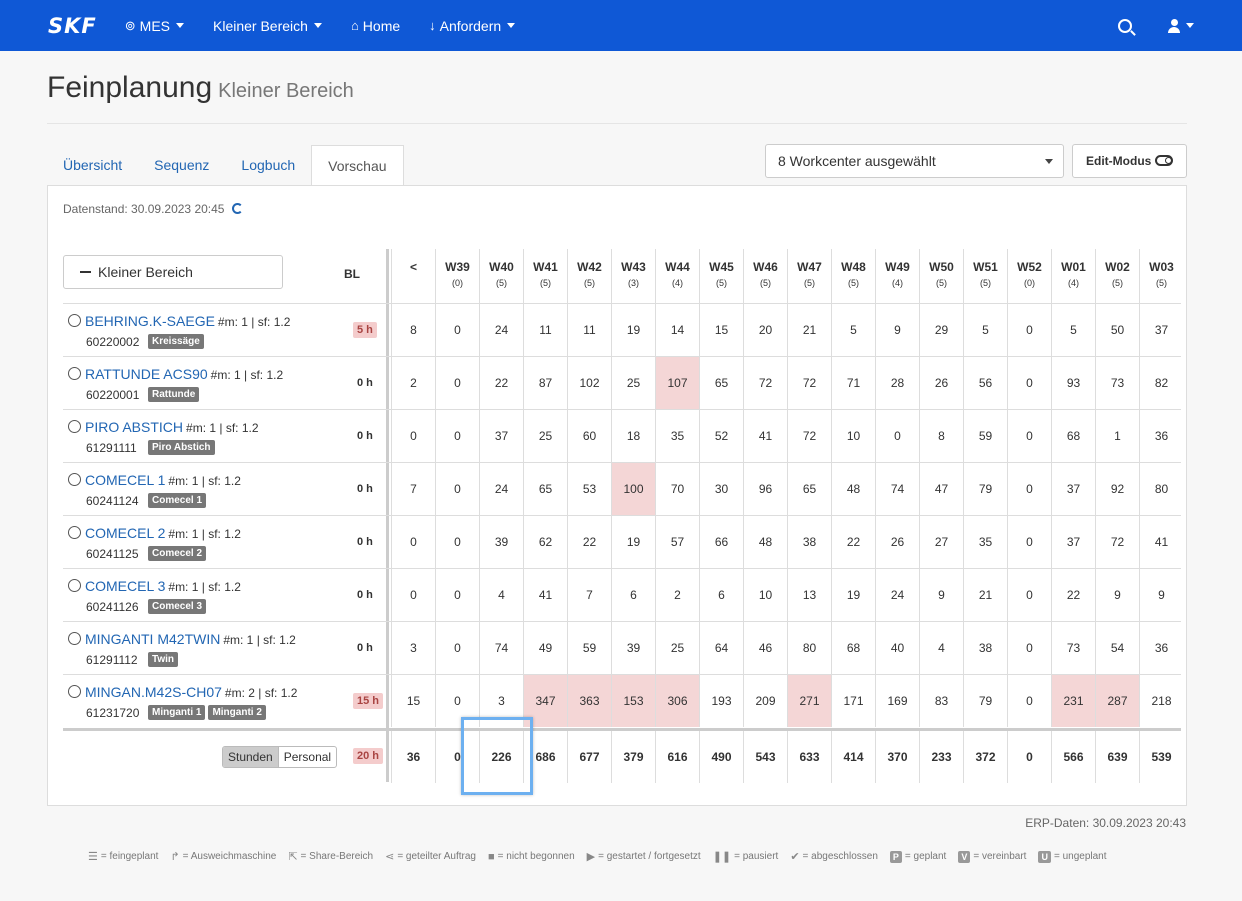 The height and width of the screenshot is (901, 1242). I want to click on load-cell: 50, so click(1117, 330).